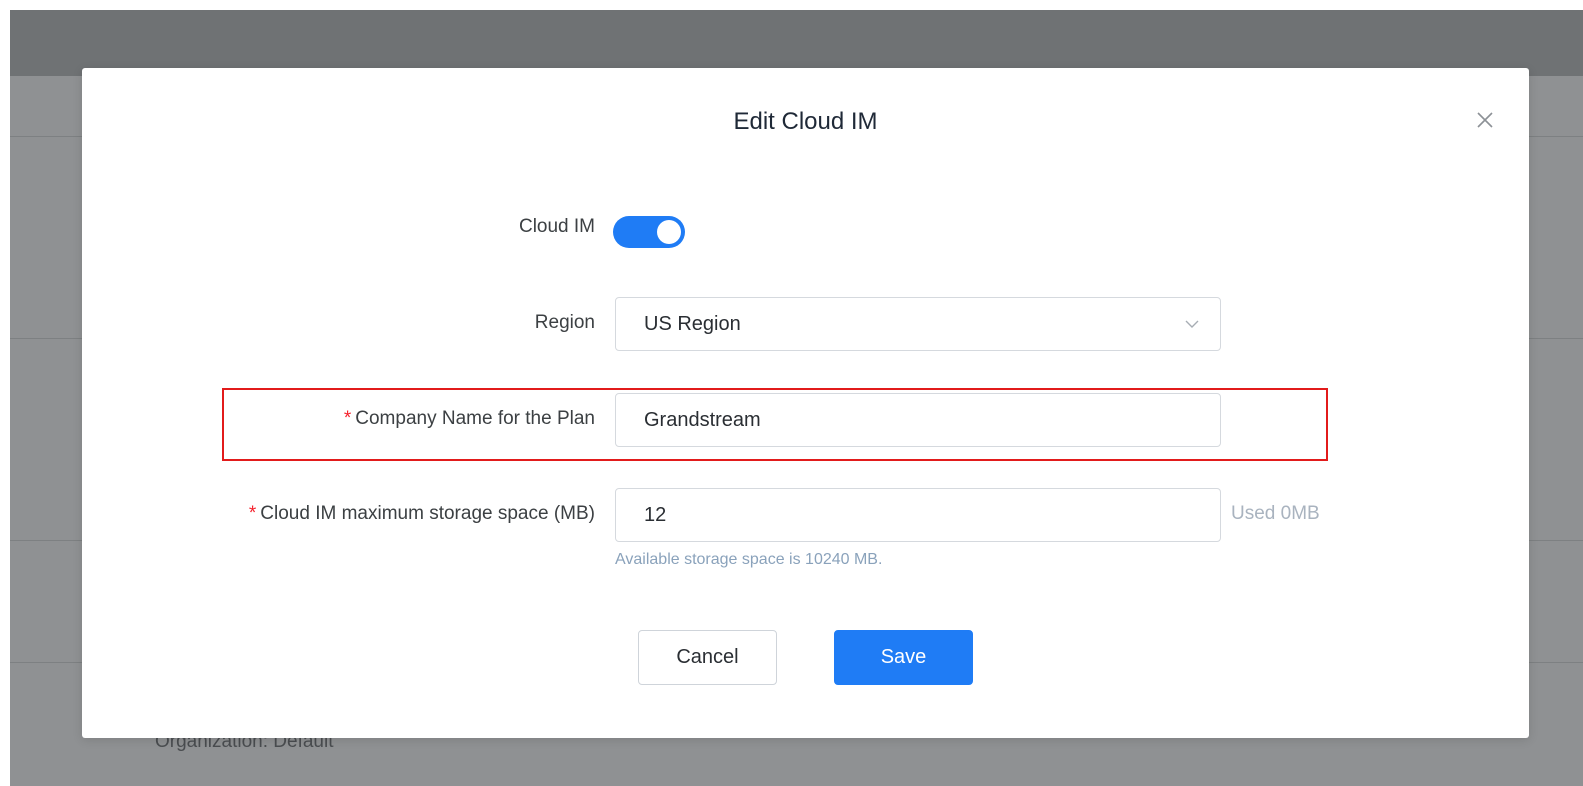 This screenshot has width=1583, height=786. Describe the element at coordinates (692, 324) in the screenshot. I see `region-selected-value: US Region` at that location.